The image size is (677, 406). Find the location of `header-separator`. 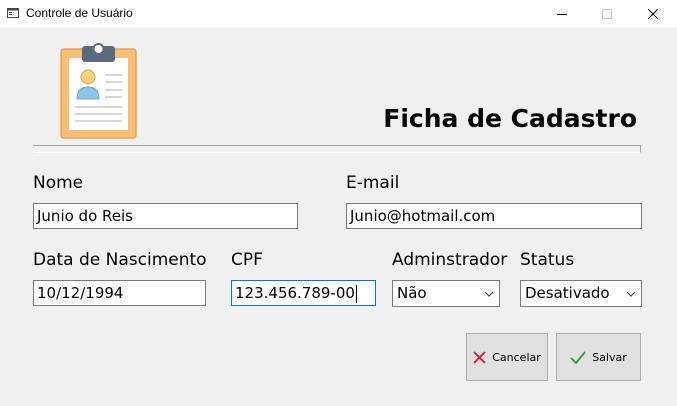

header-separator is located at coordinates (337, 149).